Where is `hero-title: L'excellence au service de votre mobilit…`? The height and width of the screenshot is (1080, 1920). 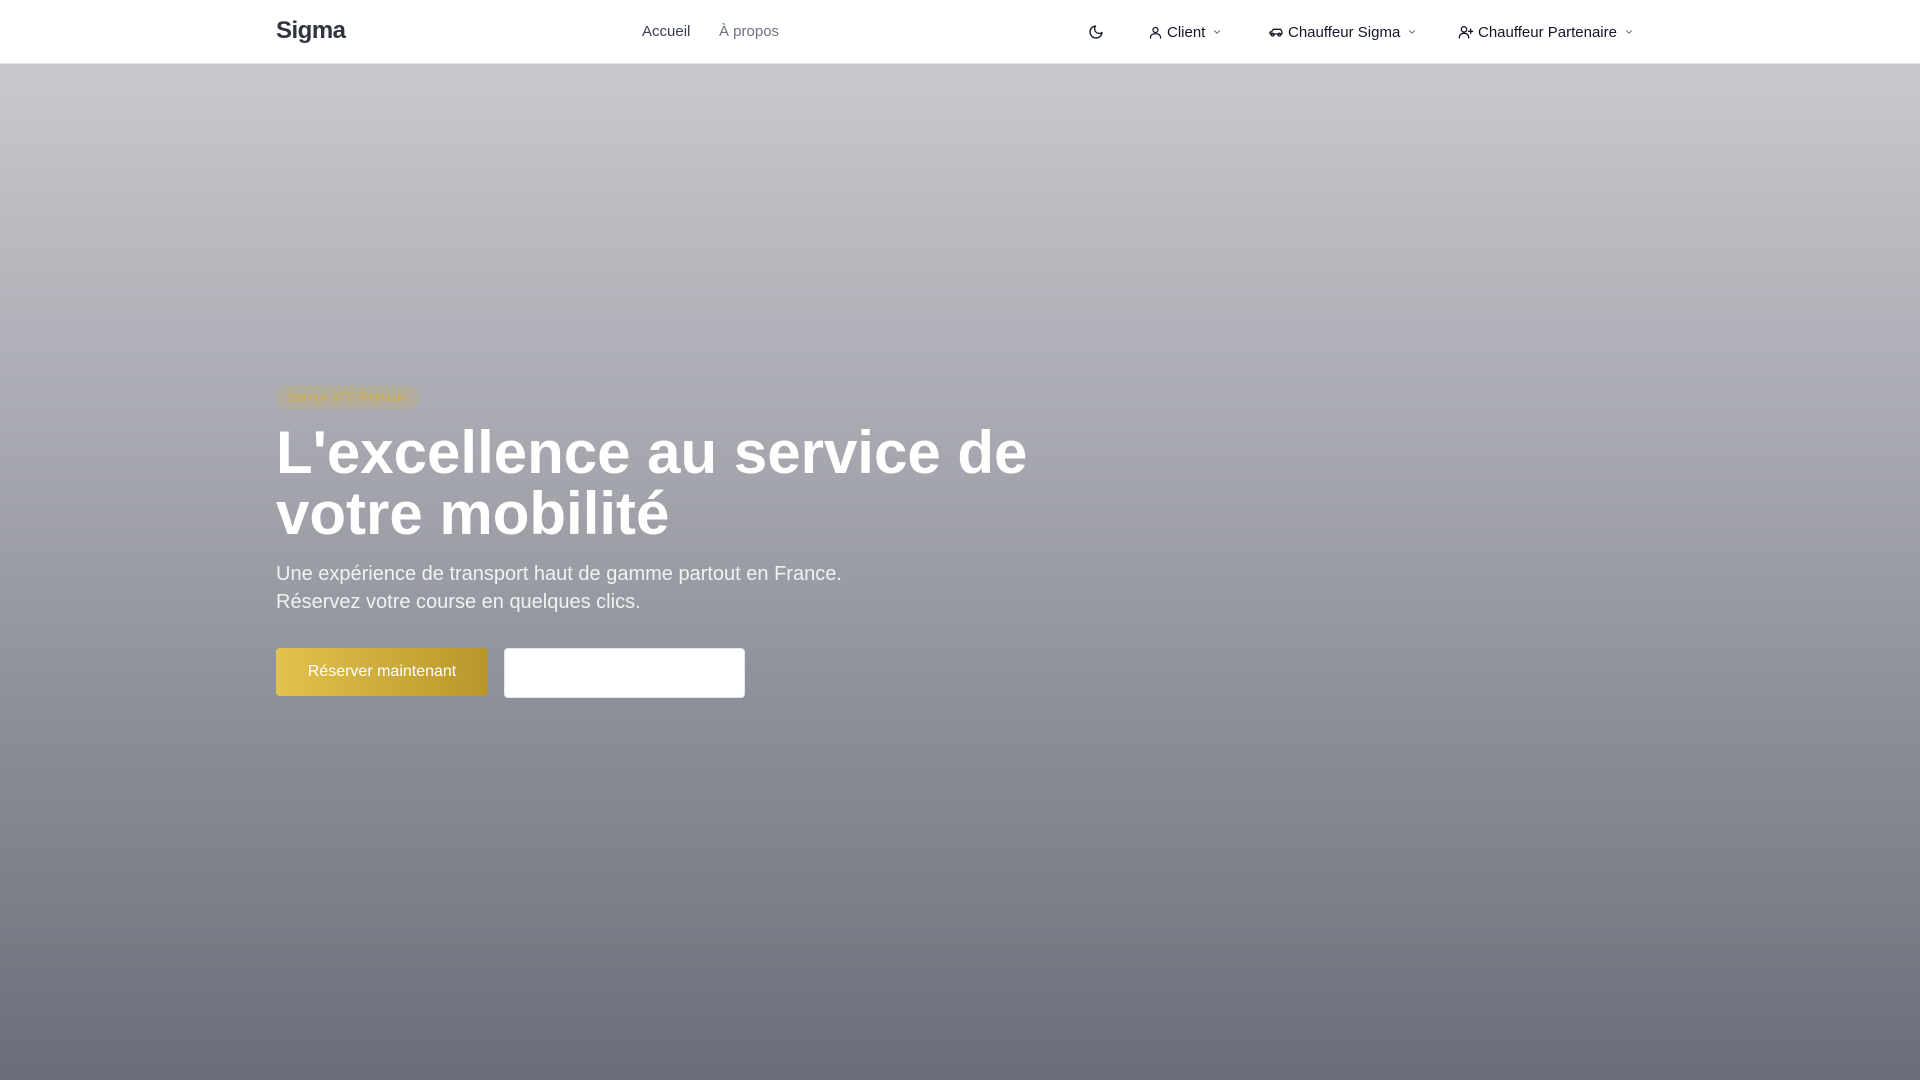 hero-title: L'excellence au service de votre mobilit… is located at coordinates (652, 483).